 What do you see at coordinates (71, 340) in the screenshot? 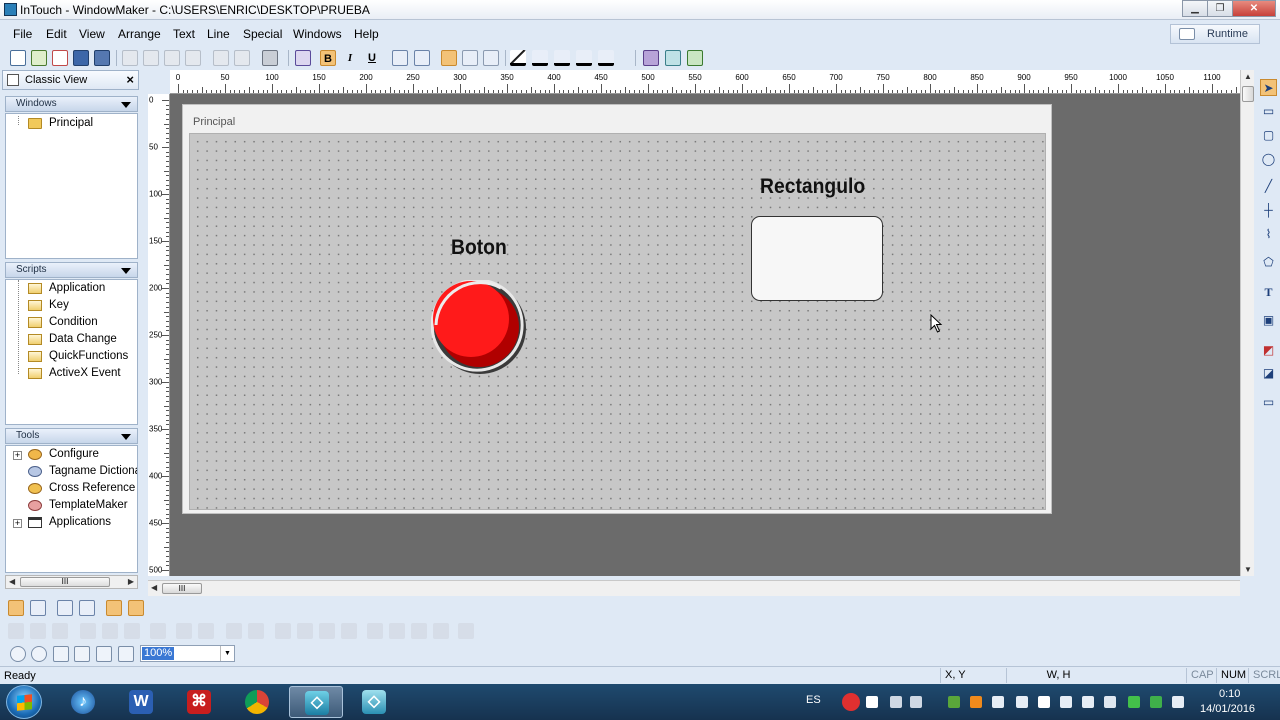
I see `tree-item-data-change-script: Data Change` at bounding box center [71, 340].